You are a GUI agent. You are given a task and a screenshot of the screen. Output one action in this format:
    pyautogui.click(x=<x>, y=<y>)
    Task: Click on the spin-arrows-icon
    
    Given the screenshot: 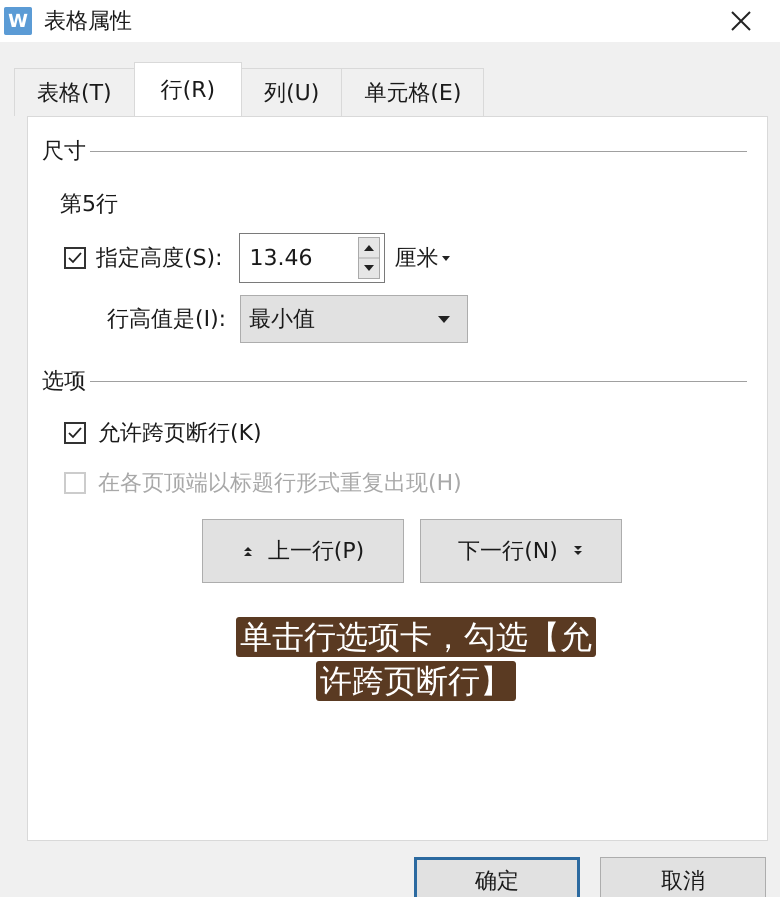 What is the action you would take?
    pyautogui.click(x=369, y=258)
    